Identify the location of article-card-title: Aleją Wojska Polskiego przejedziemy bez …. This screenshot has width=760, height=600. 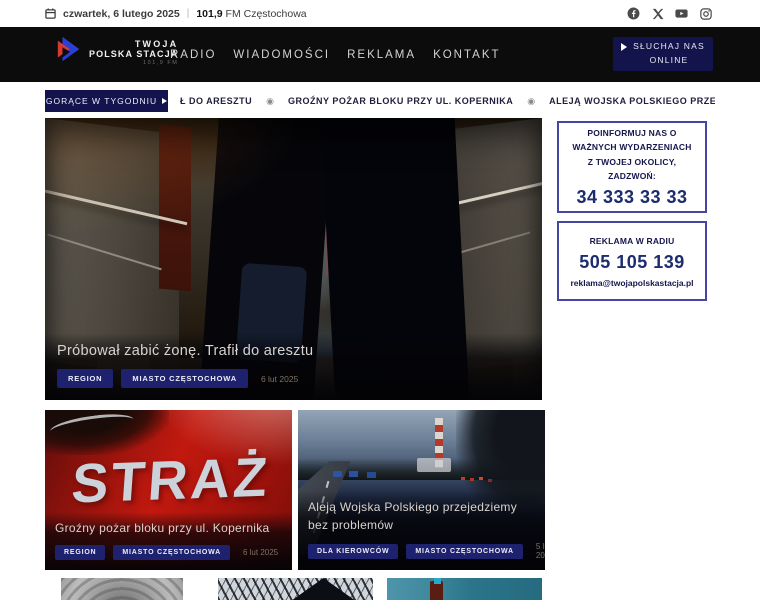
(421, 516).